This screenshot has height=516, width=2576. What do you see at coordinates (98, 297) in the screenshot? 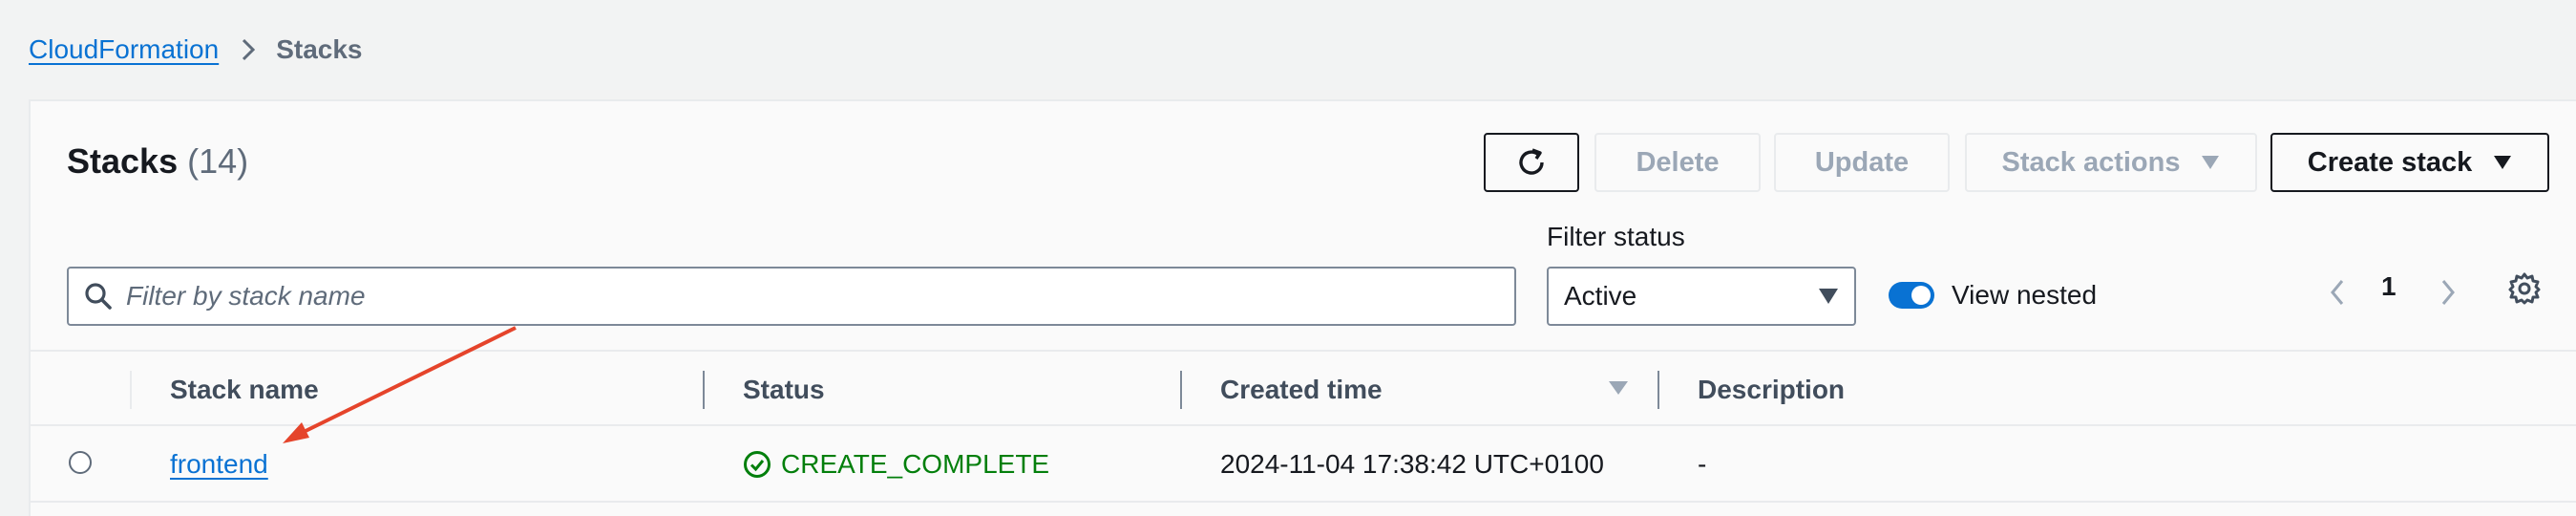
I see `search-icon` at bounding box center [98, 297].